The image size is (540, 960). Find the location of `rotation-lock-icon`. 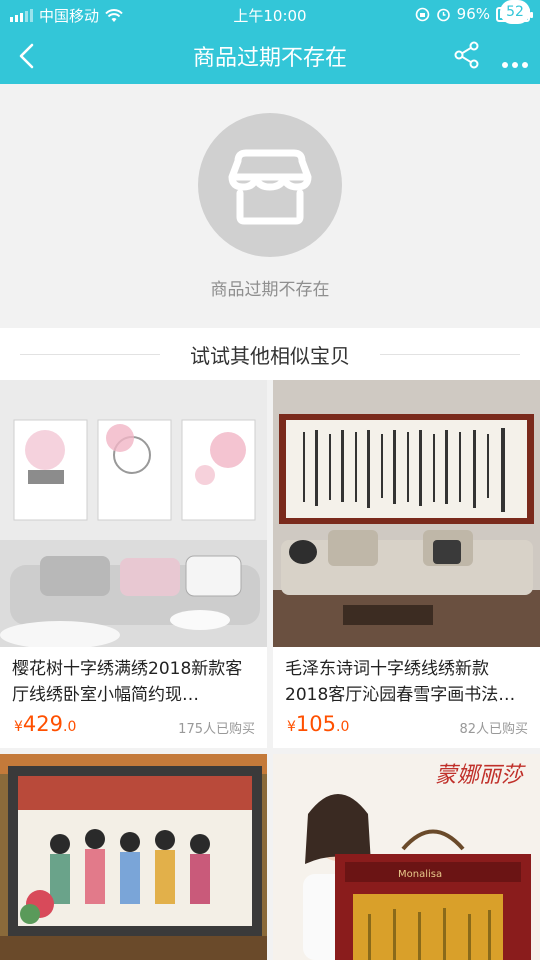

rotation-lock-icon is located at coordinates (422, 14).